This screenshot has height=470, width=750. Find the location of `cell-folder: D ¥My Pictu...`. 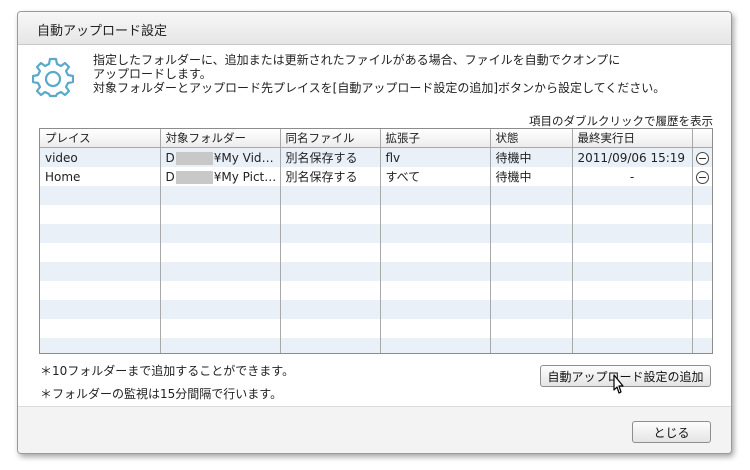

cell-folder: D ¥My Pictu... is located at coordinates (220, 176).